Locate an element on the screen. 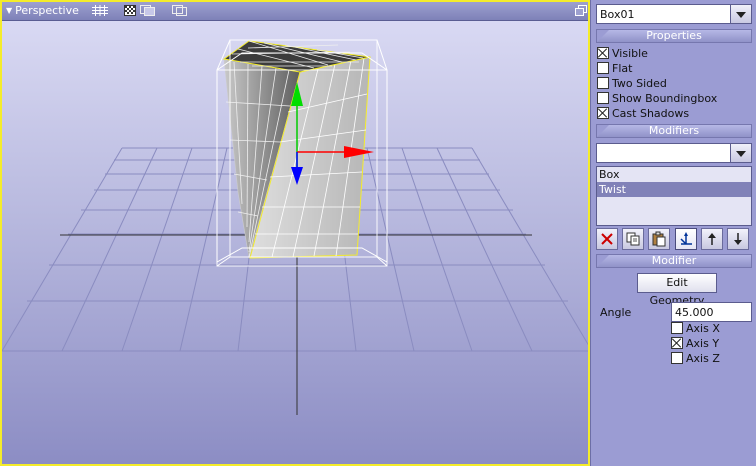  viewport-title: Perspective is located at coordinates (47, 10).